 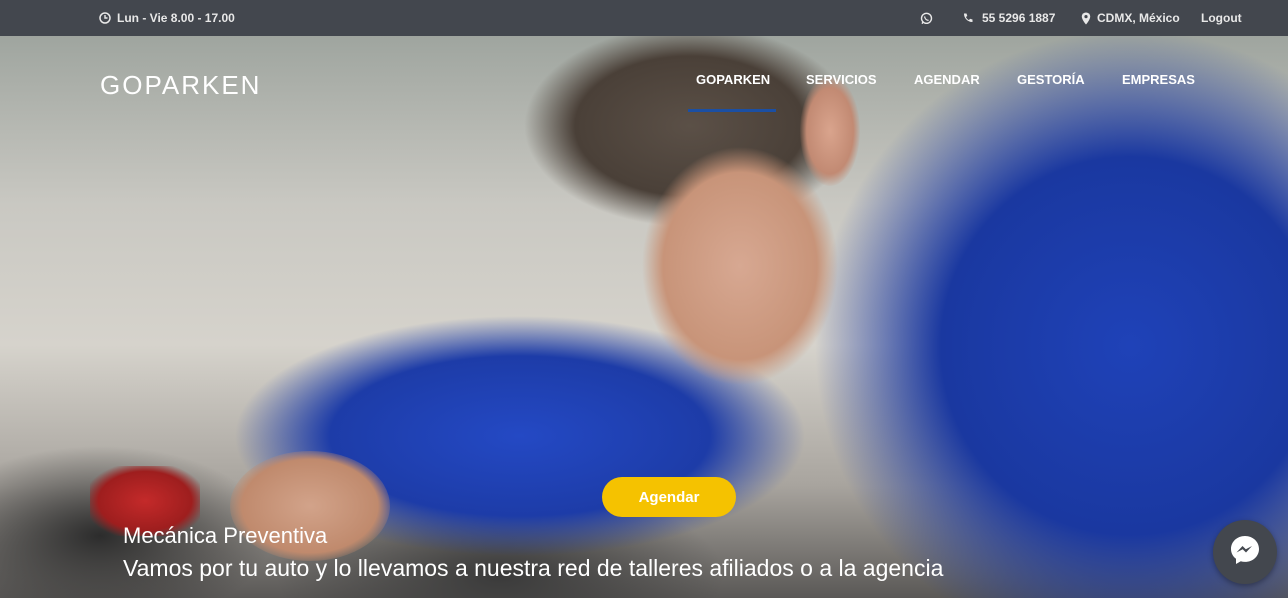 What do you see at coordinates (1051, 82) in the screenshot?
I see `nav-gestoria: GESTORÍA` at bounding box center [1051, 82].